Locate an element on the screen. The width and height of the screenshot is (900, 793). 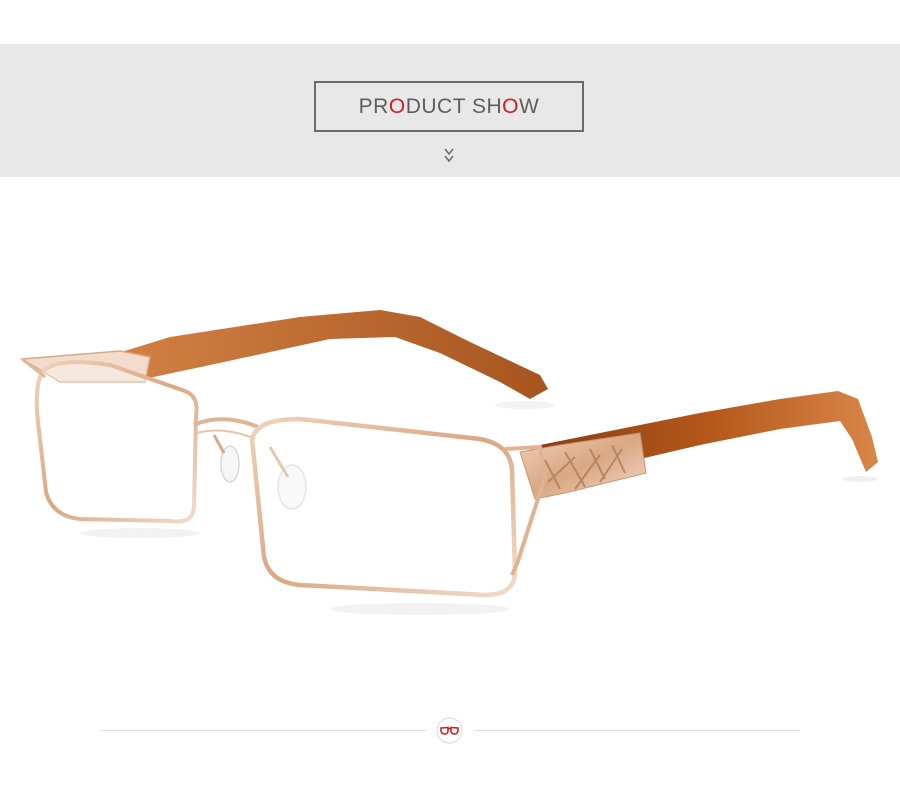
double-chevron-down-icon is located at coordinates (449, 155).